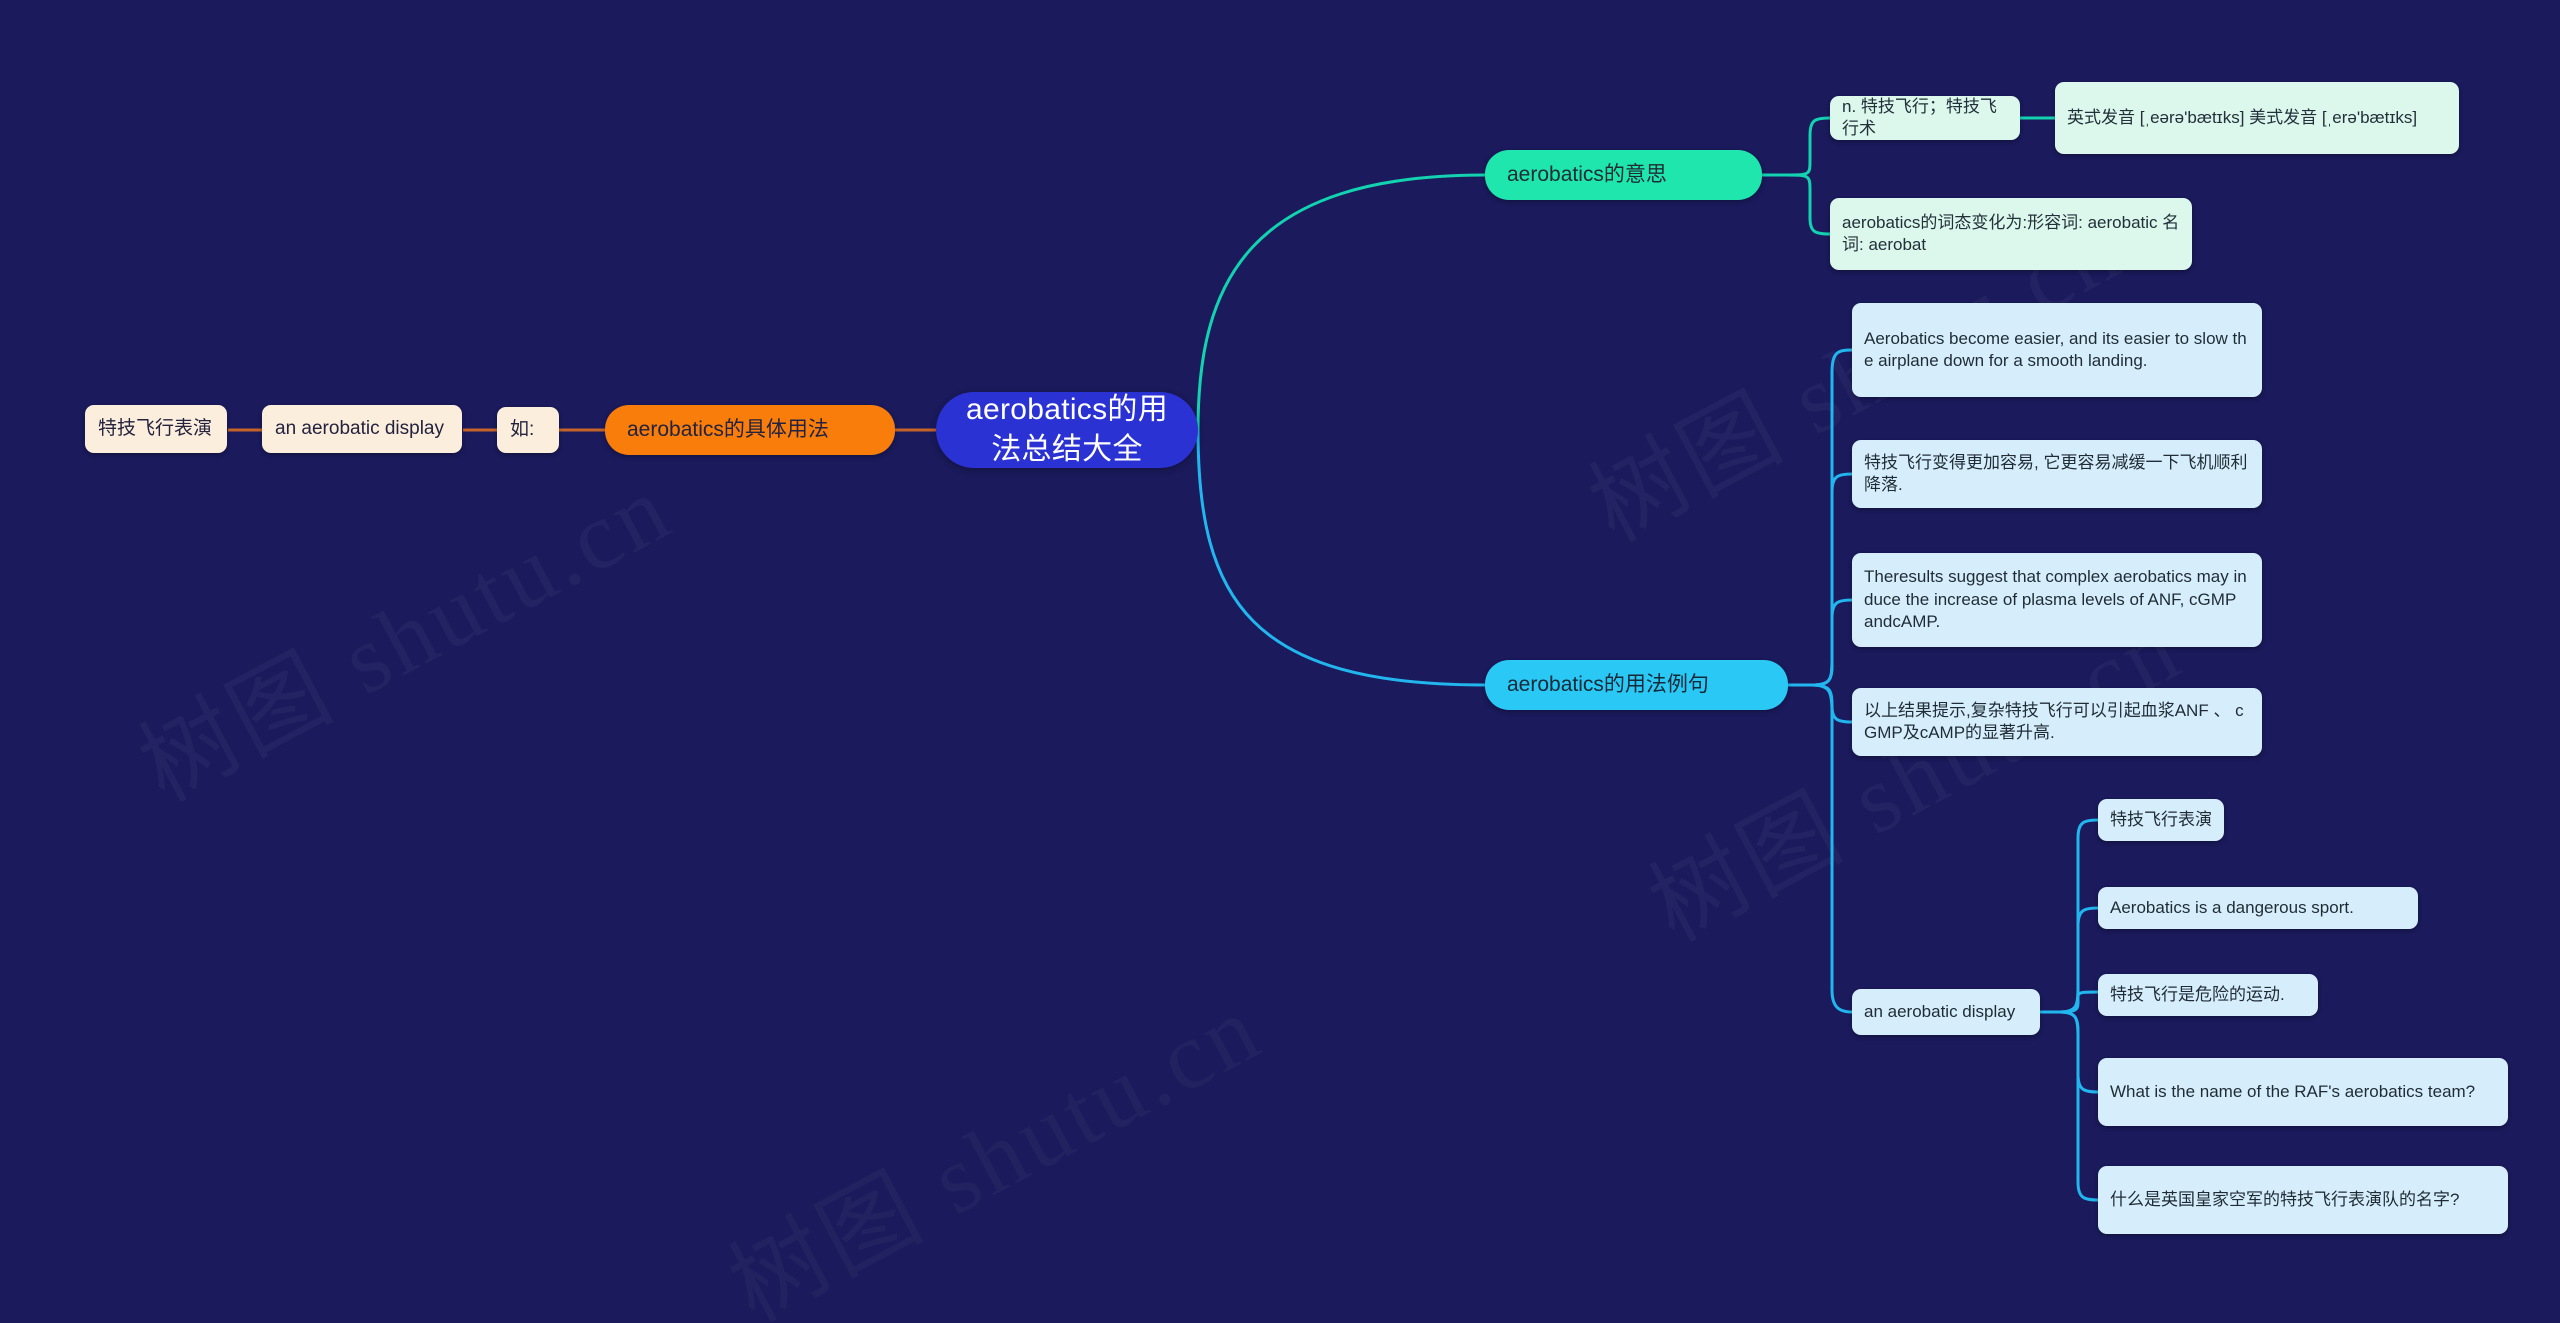 The width and height of the screenshot is (2560, 1323). I want to click on leaf-node-word-forms-label: aerobatics的词态变化为:形容词: aerobatic 名词, so click(2011, 233).